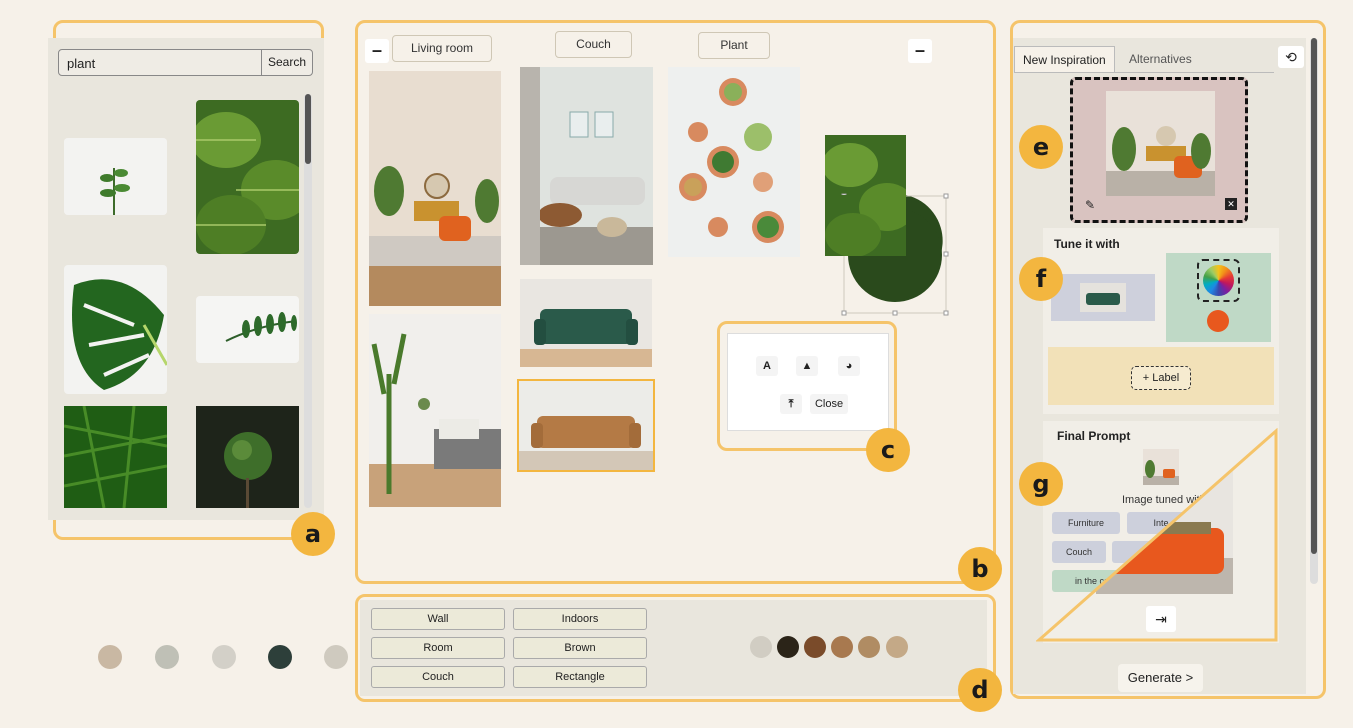 Image resolution: width=1353 pixels, height=728 pixels. What do you see at coordinates (377, 51) in the screenshot?
I see `collapse-left-button: –` at bounding box center [377, 51].